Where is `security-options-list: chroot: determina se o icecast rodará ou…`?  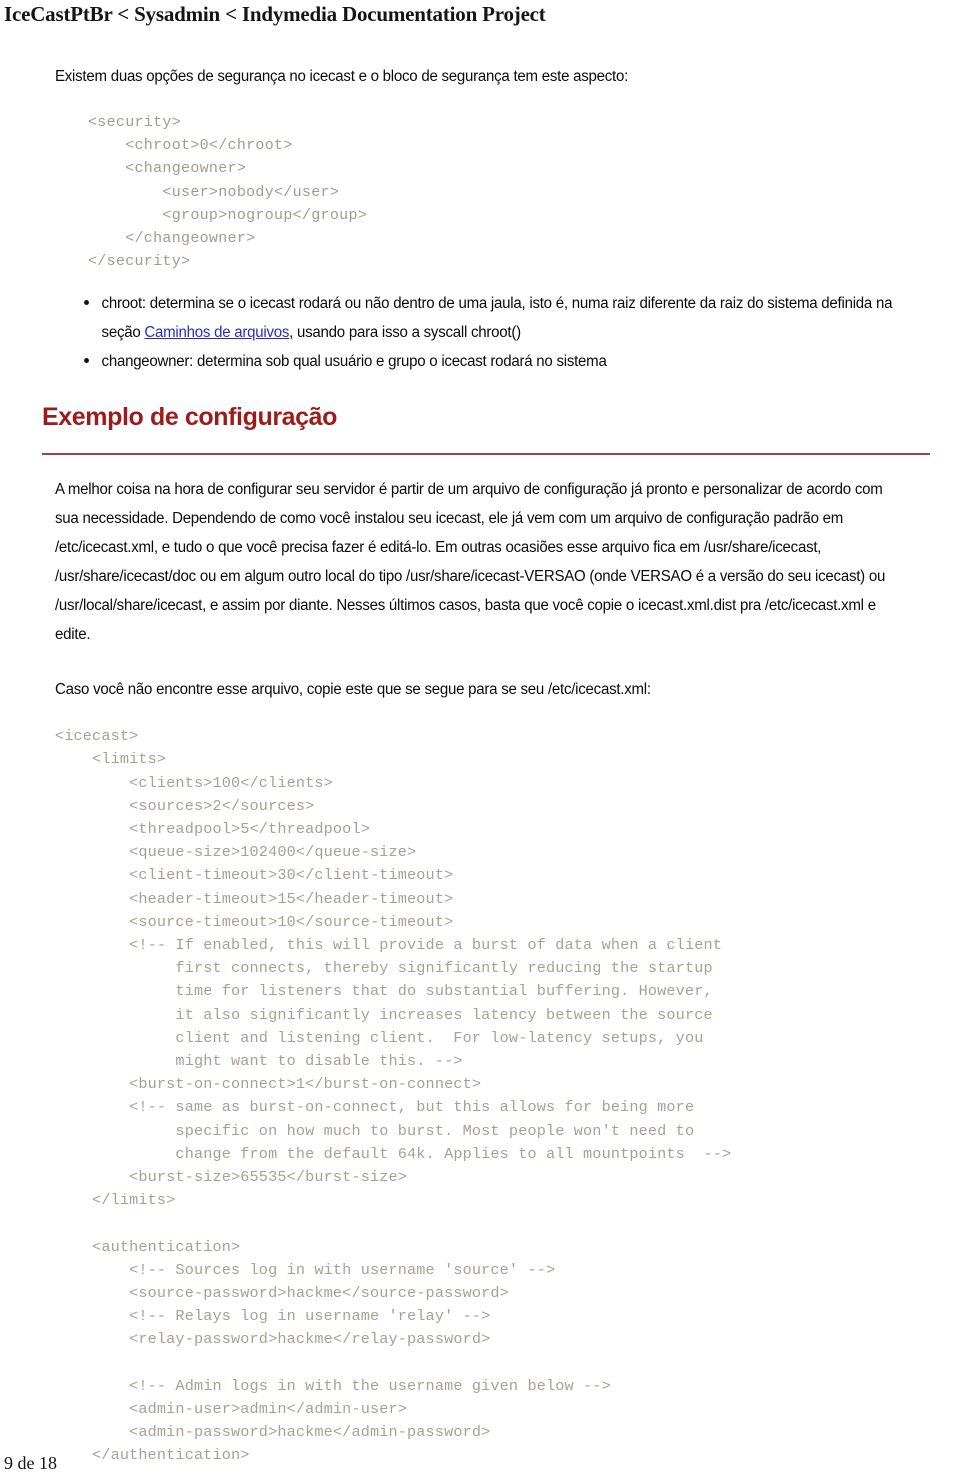
security-options-list: chroot: determina se o icecast rodará ou… is located at coordinates (495, 332).